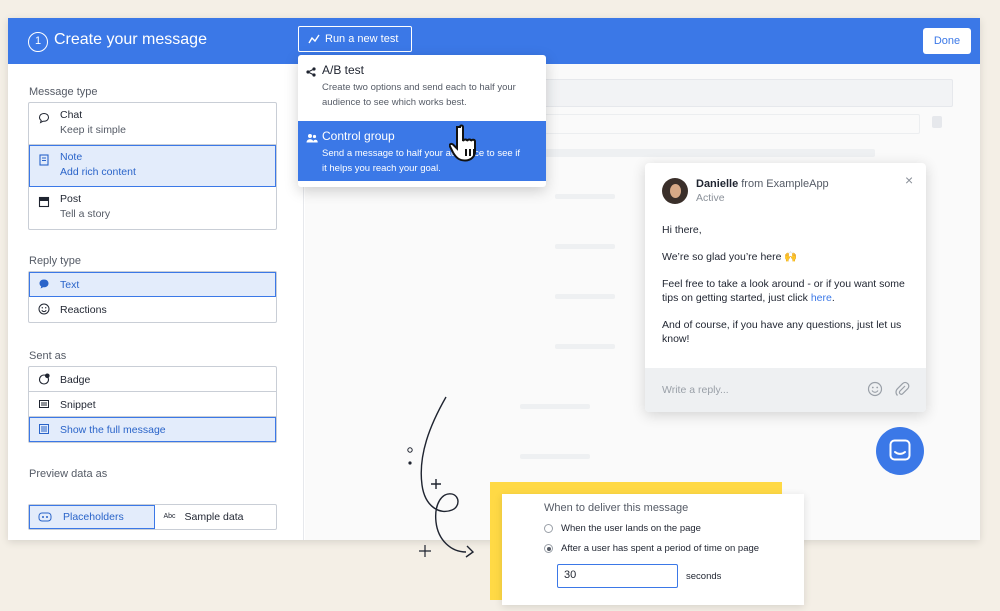  I want to click on sent-as-label: Sent as, so click(48, 356).